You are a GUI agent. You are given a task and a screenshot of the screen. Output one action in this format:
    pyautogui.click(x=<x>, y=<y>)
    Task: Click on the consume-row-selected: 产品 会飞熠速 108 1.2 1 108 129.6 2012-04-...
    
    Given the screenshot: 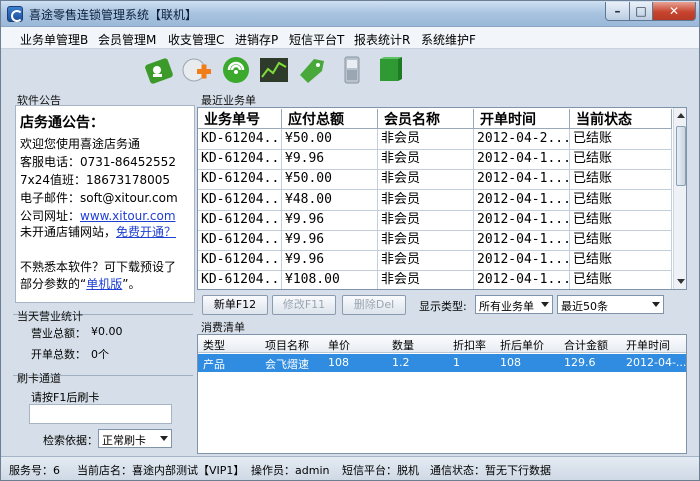 What is the action you would take?
    pyautogui.click(x=442, y=363)
    